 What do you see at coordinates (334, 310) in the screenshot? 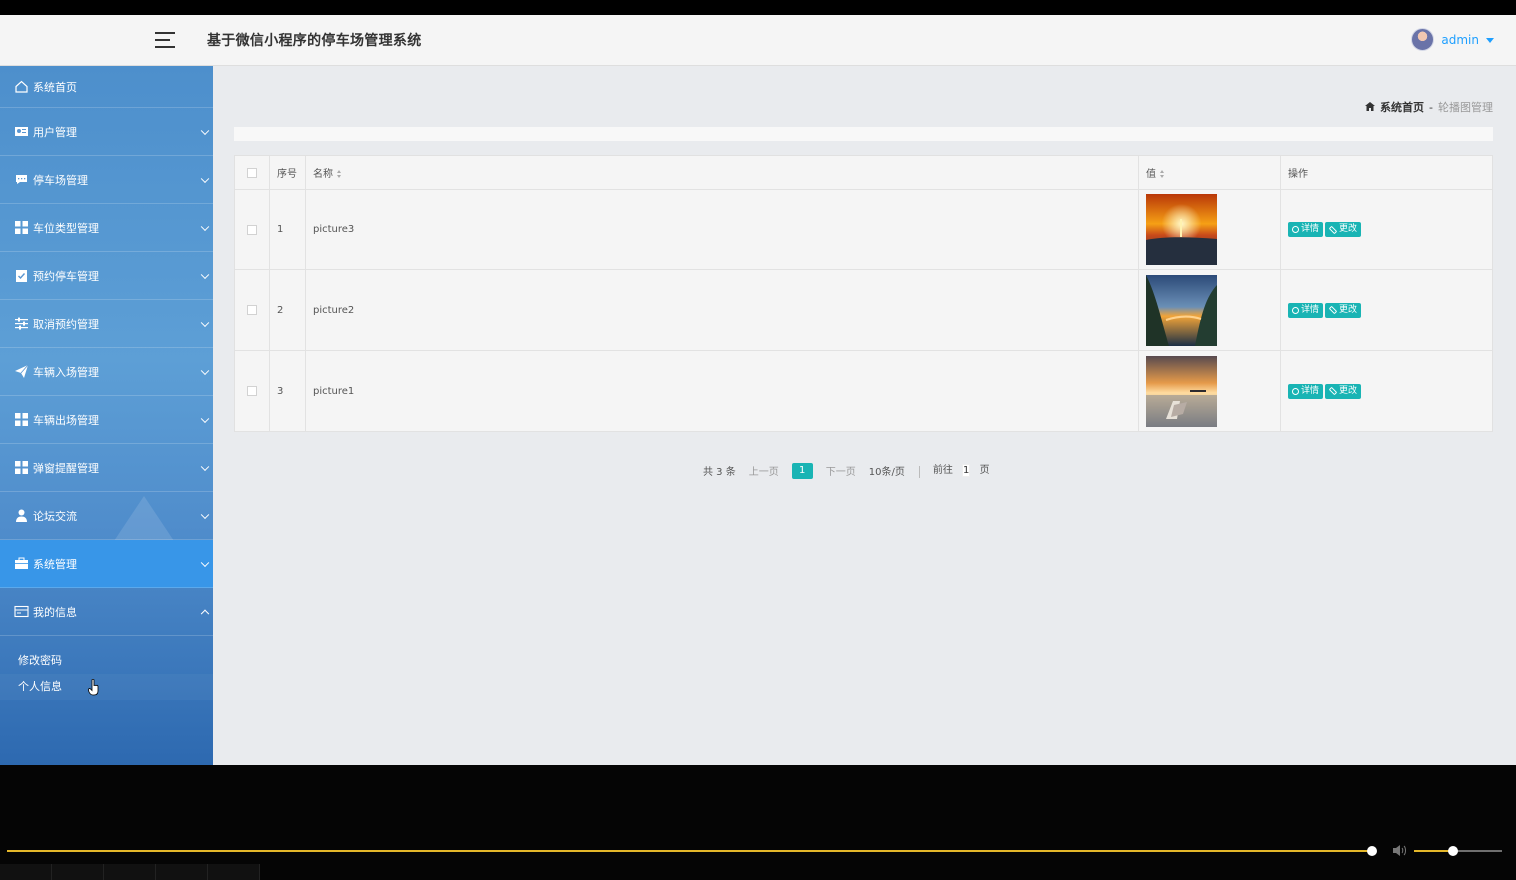
I see `row-name: picture2` at bounding box center [334, 310].